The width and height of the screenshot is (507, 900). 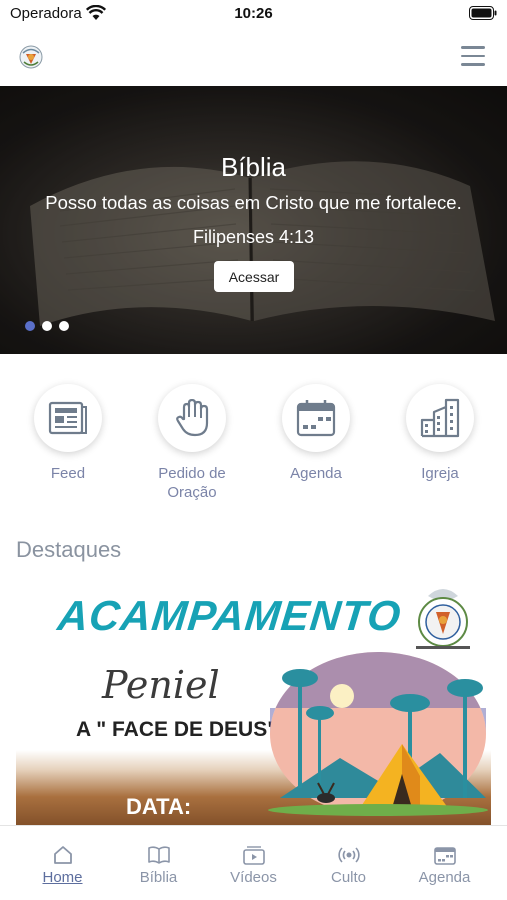 What do you see at coordinates (443, 619) in the screenshot?
I see `church-seal-icon` at bounding box center [443, 619].